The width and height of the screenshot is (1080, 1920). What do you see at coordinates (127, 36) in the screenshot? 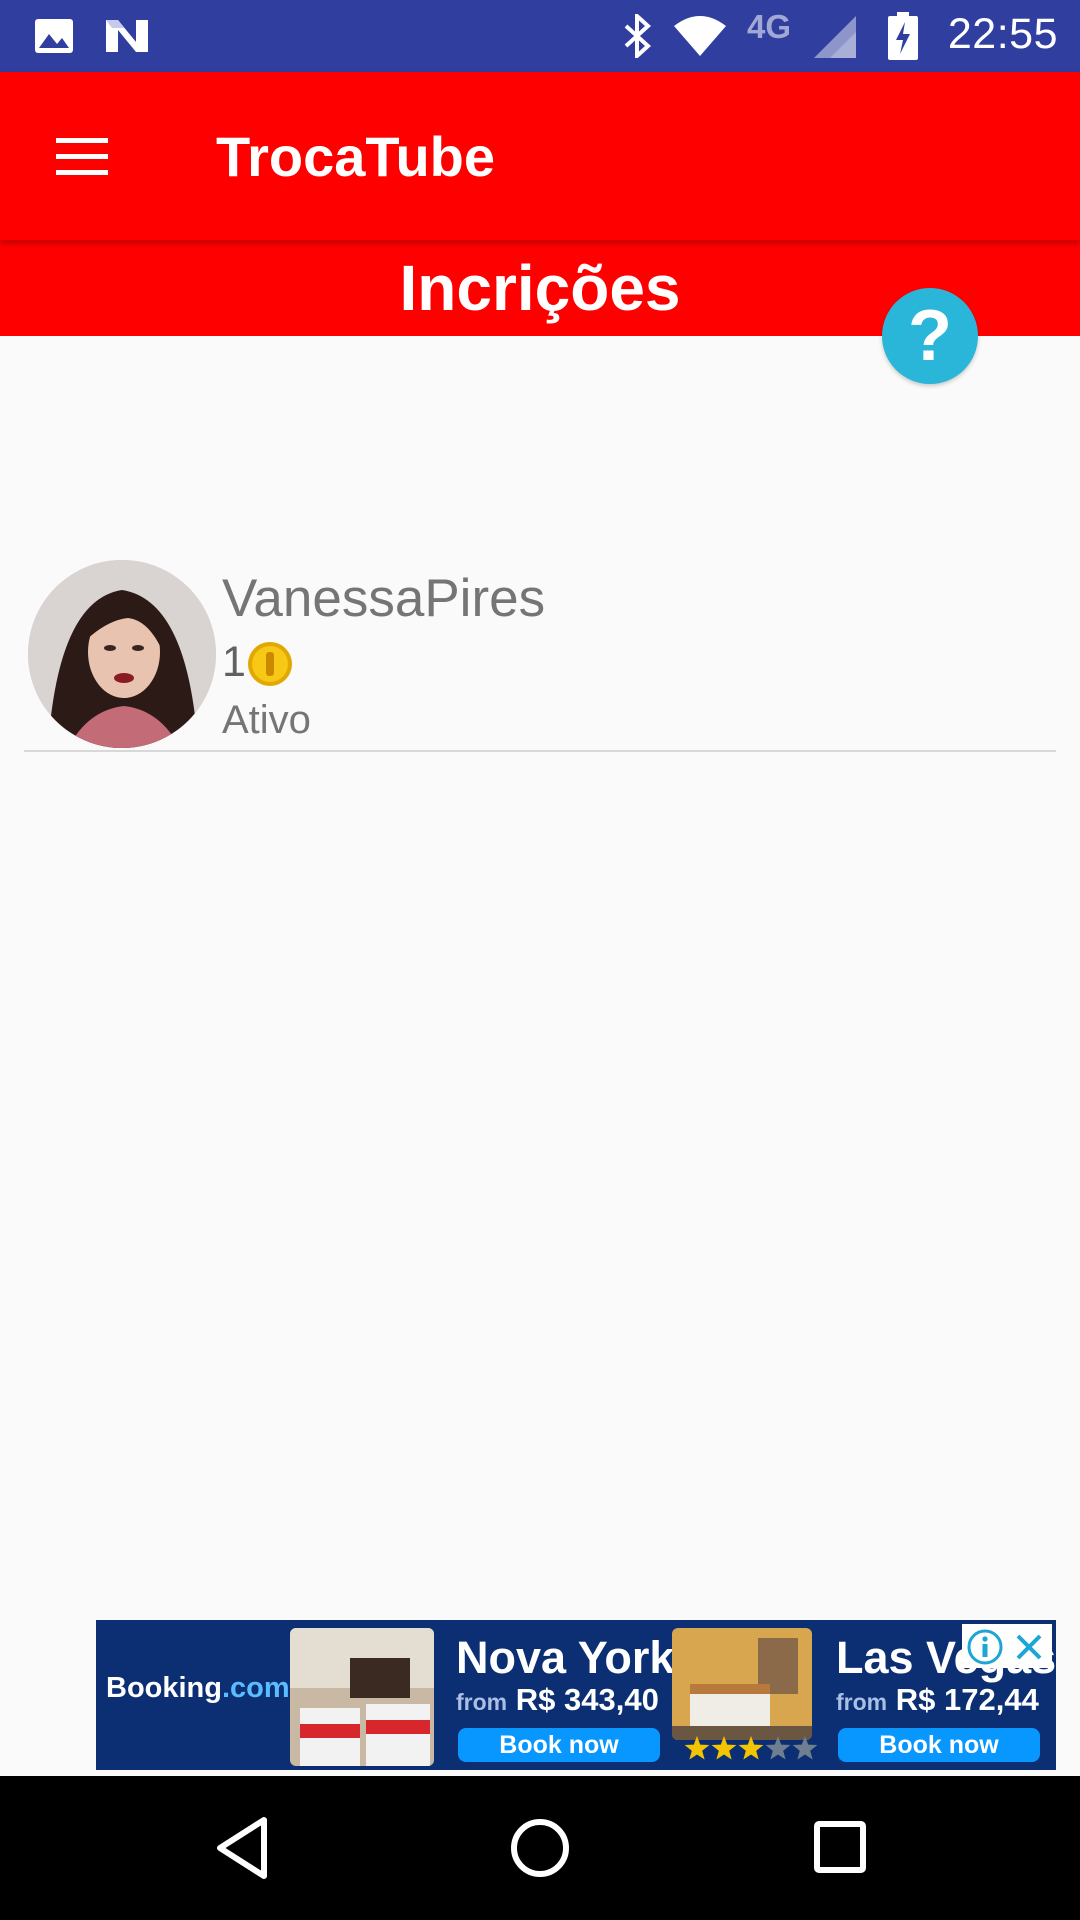
I see `n-notification-icon` at bounding box center [127, 36].